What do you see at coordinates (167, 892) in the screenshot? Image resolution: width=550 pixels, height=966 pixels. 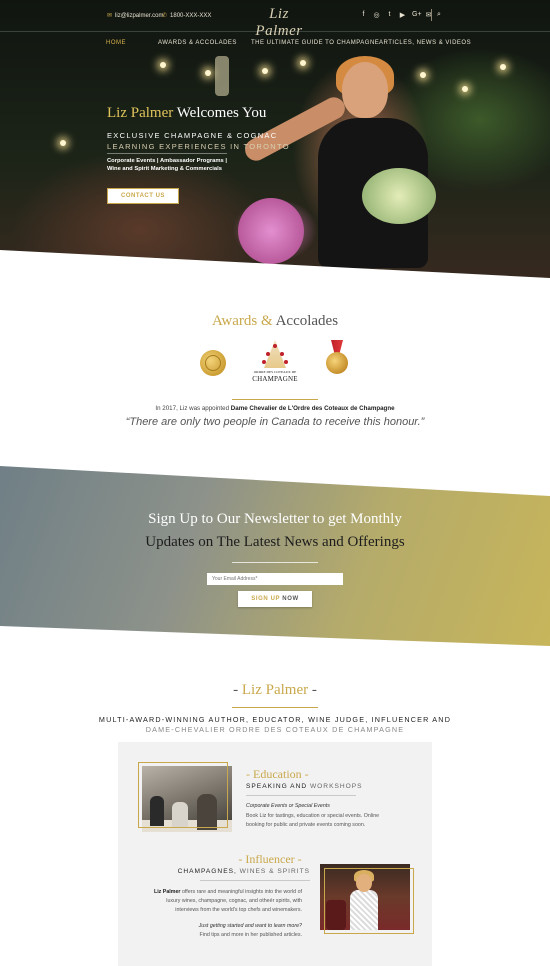 I see `influencer-body-bold: Liz Palmer` at bounding box center [167, 892].